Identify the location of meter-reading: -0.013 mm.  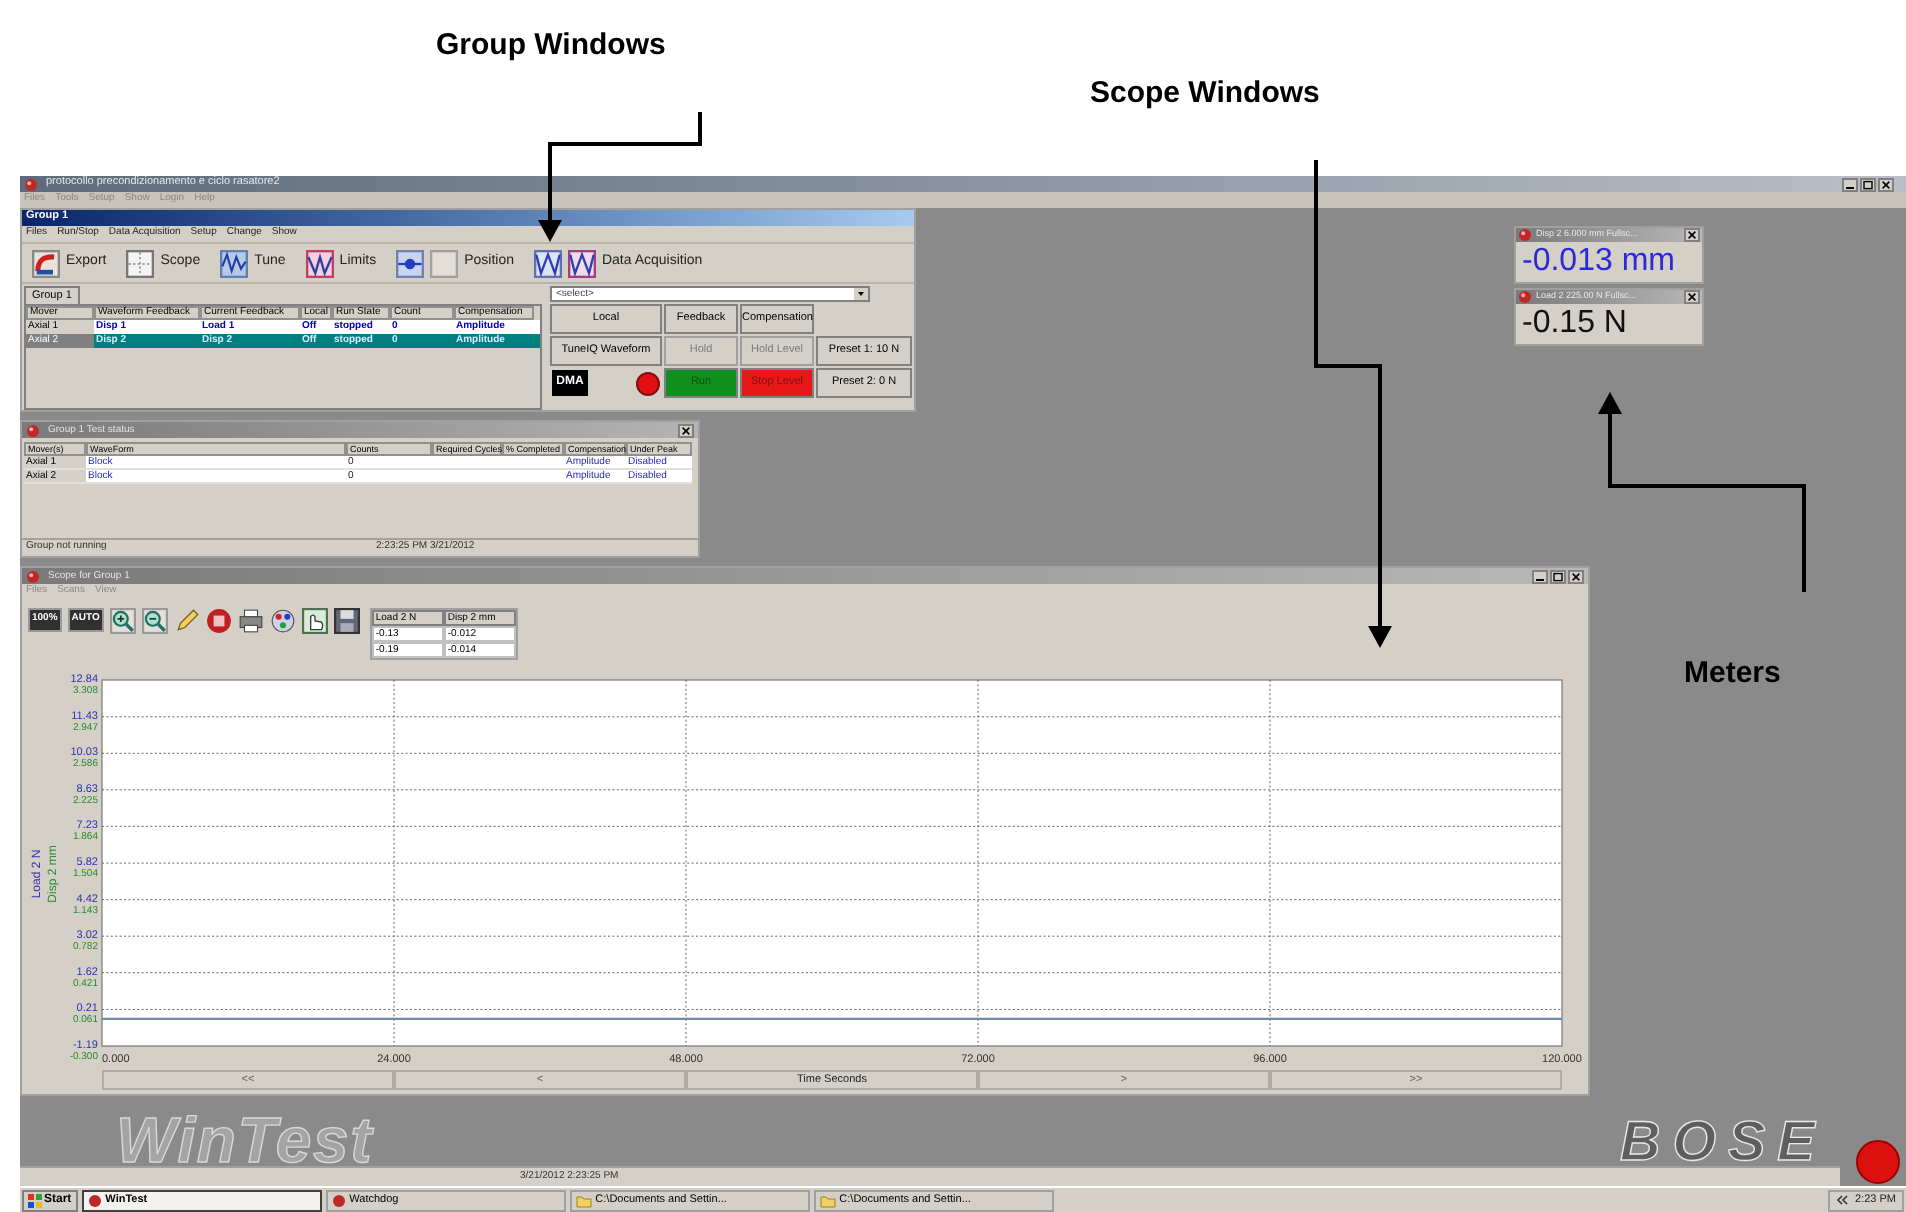
(1598, 262).